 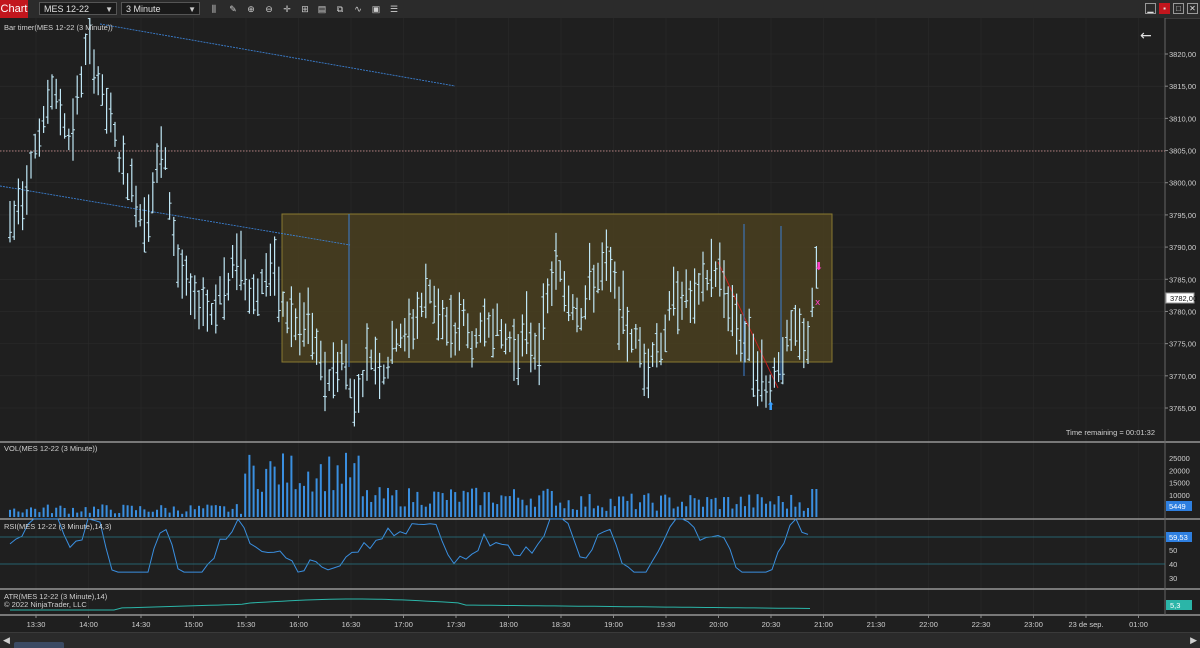 I want to click on current-price-value: 3782,00, so click(x=1183, y=298).